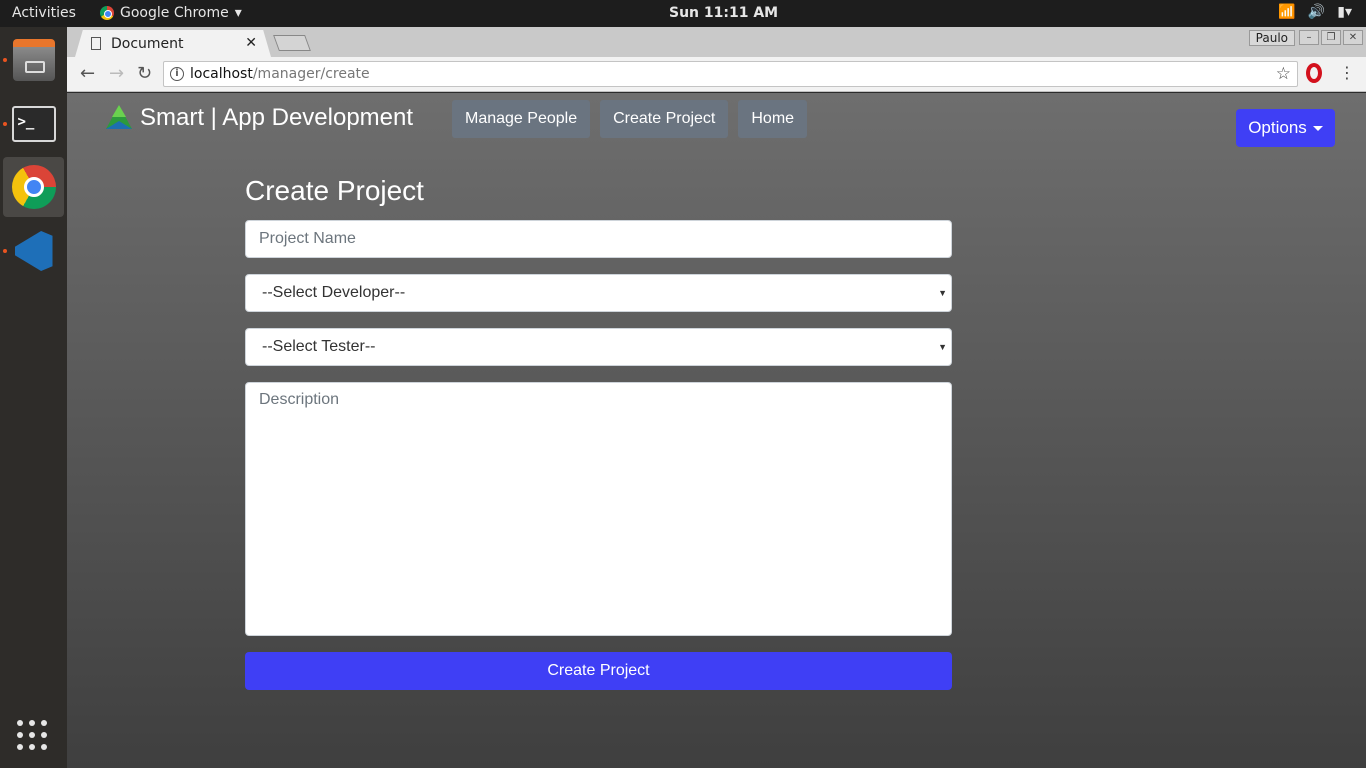 This screenshot has height=768, width=1366. What do you see at coordinates (1331, 37) in the screenshot?
I see `restore-icon: ❐` at bounding box center [1331, 37].